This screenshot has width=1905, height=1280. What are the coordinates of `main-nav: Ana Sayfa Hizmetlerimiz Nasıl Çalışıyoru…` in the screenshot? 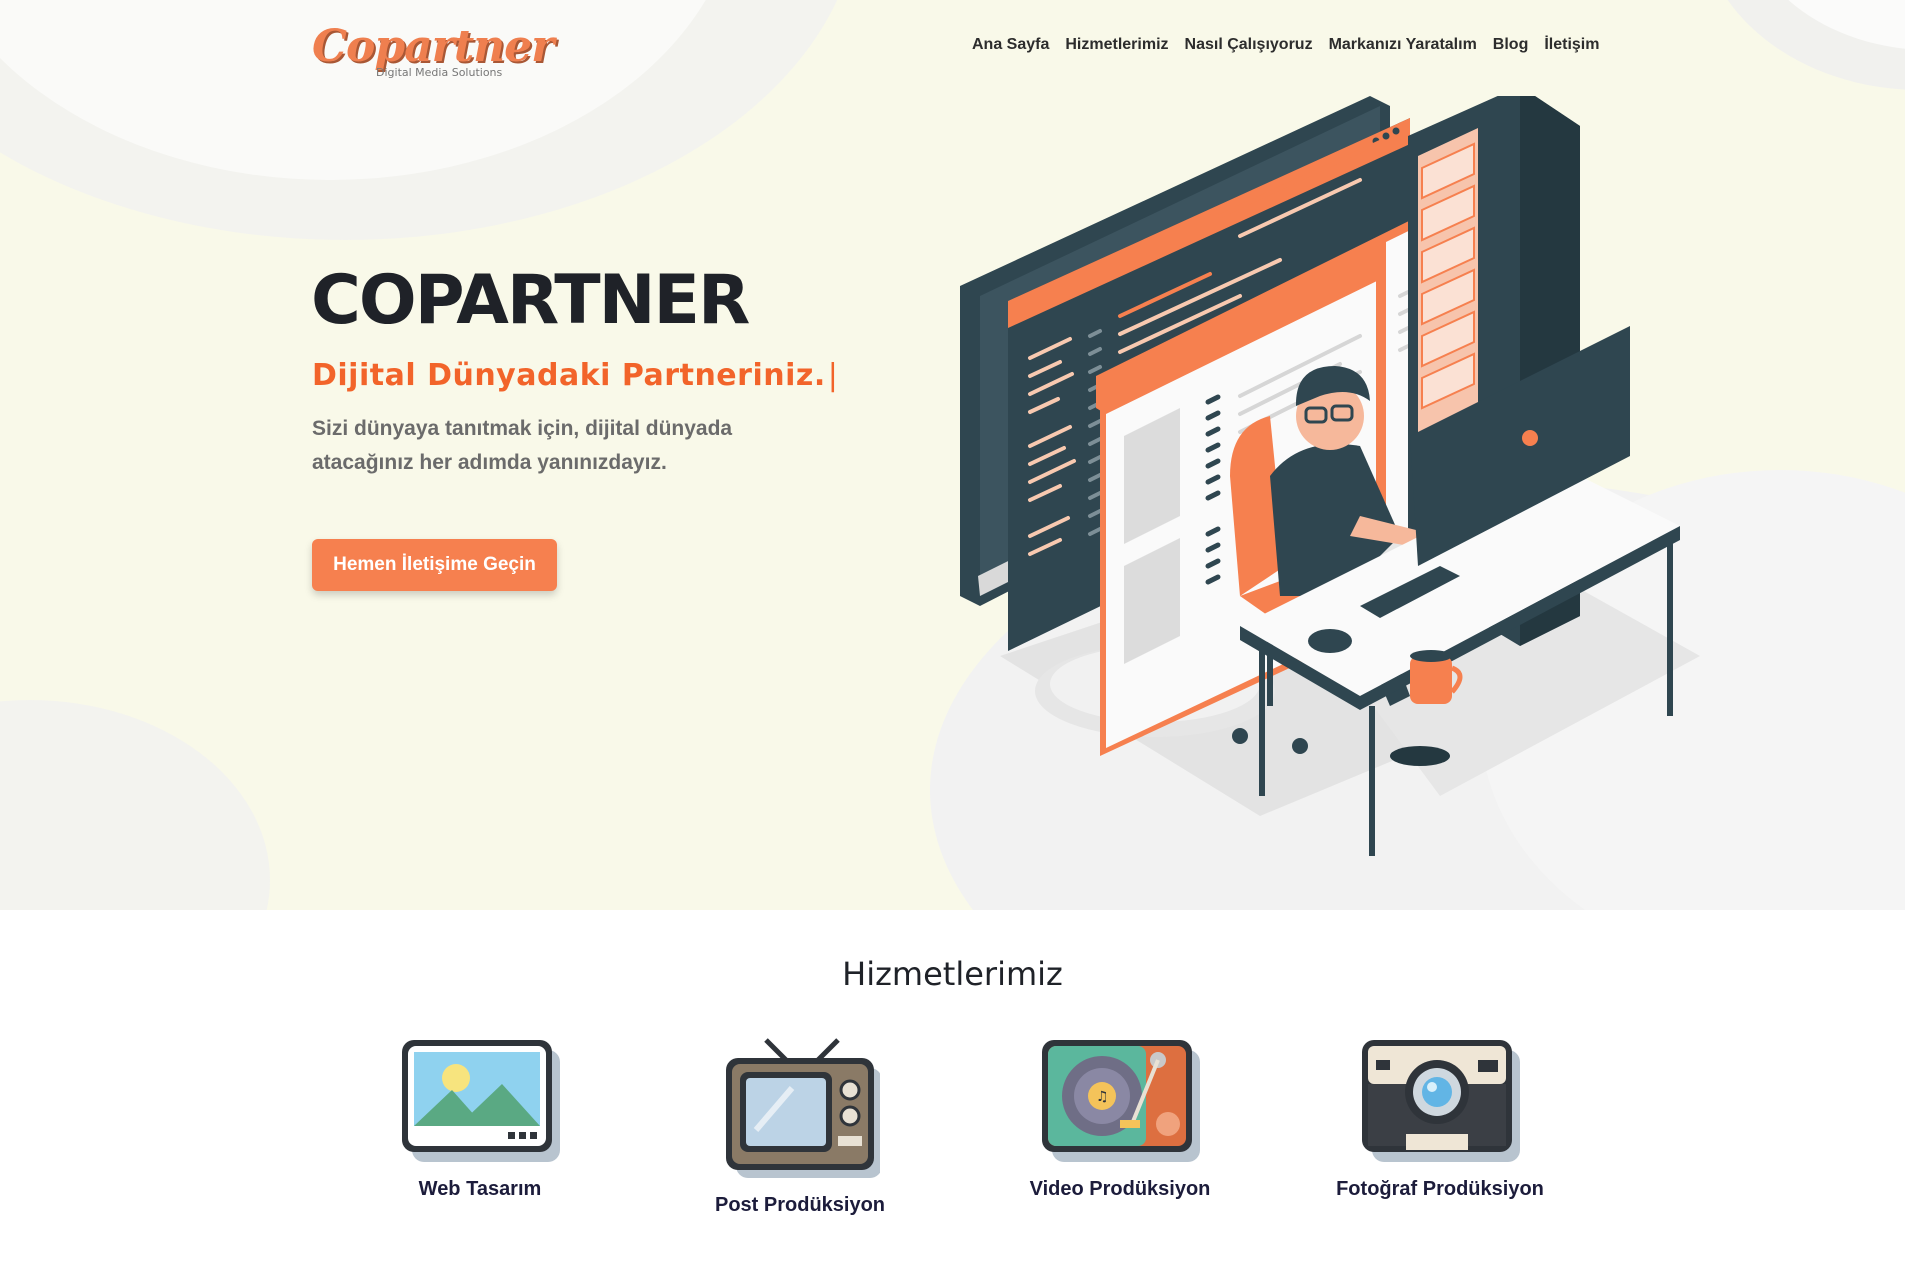 It's located at (1285, 45).